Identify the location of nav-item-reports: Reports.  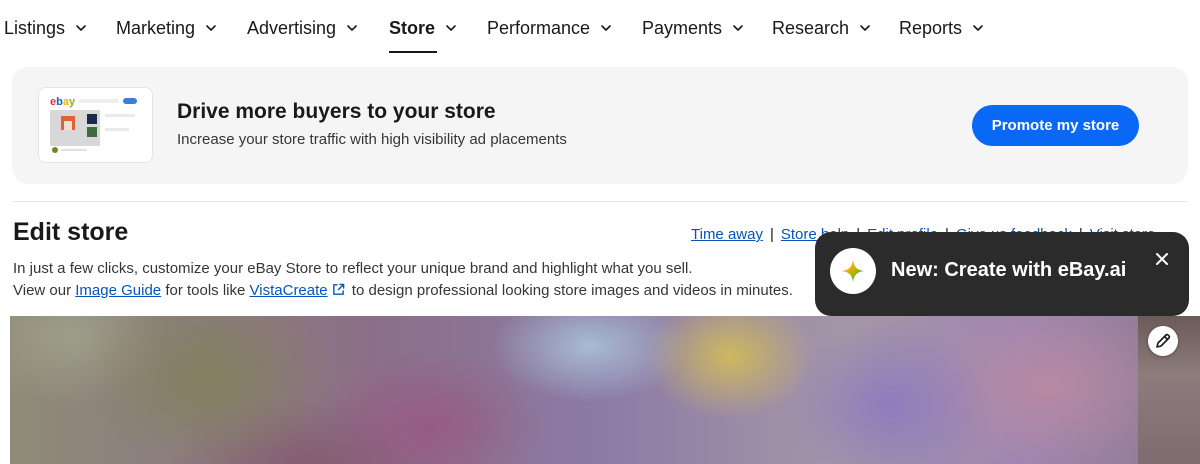
(942, 28).